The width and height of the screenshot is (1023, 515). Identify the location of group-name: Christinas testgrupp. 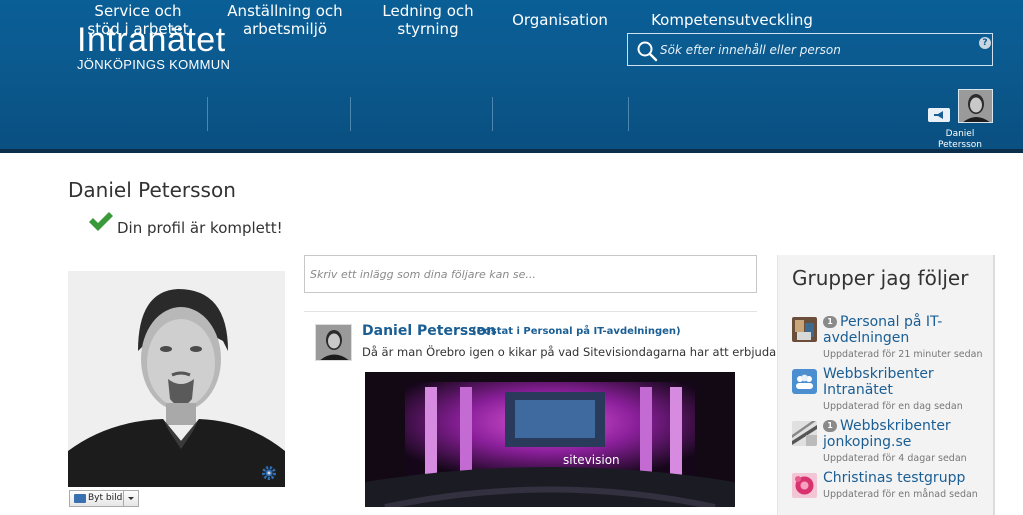
(908, 478).